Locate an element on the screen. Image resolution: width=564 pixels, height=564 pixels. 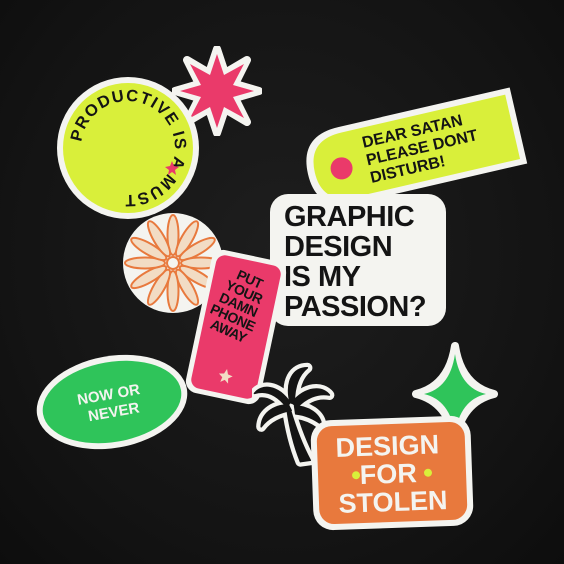
design-for-stolen-text-block: DESIGN FOR STOLEN is located at coordinates (392, 474).